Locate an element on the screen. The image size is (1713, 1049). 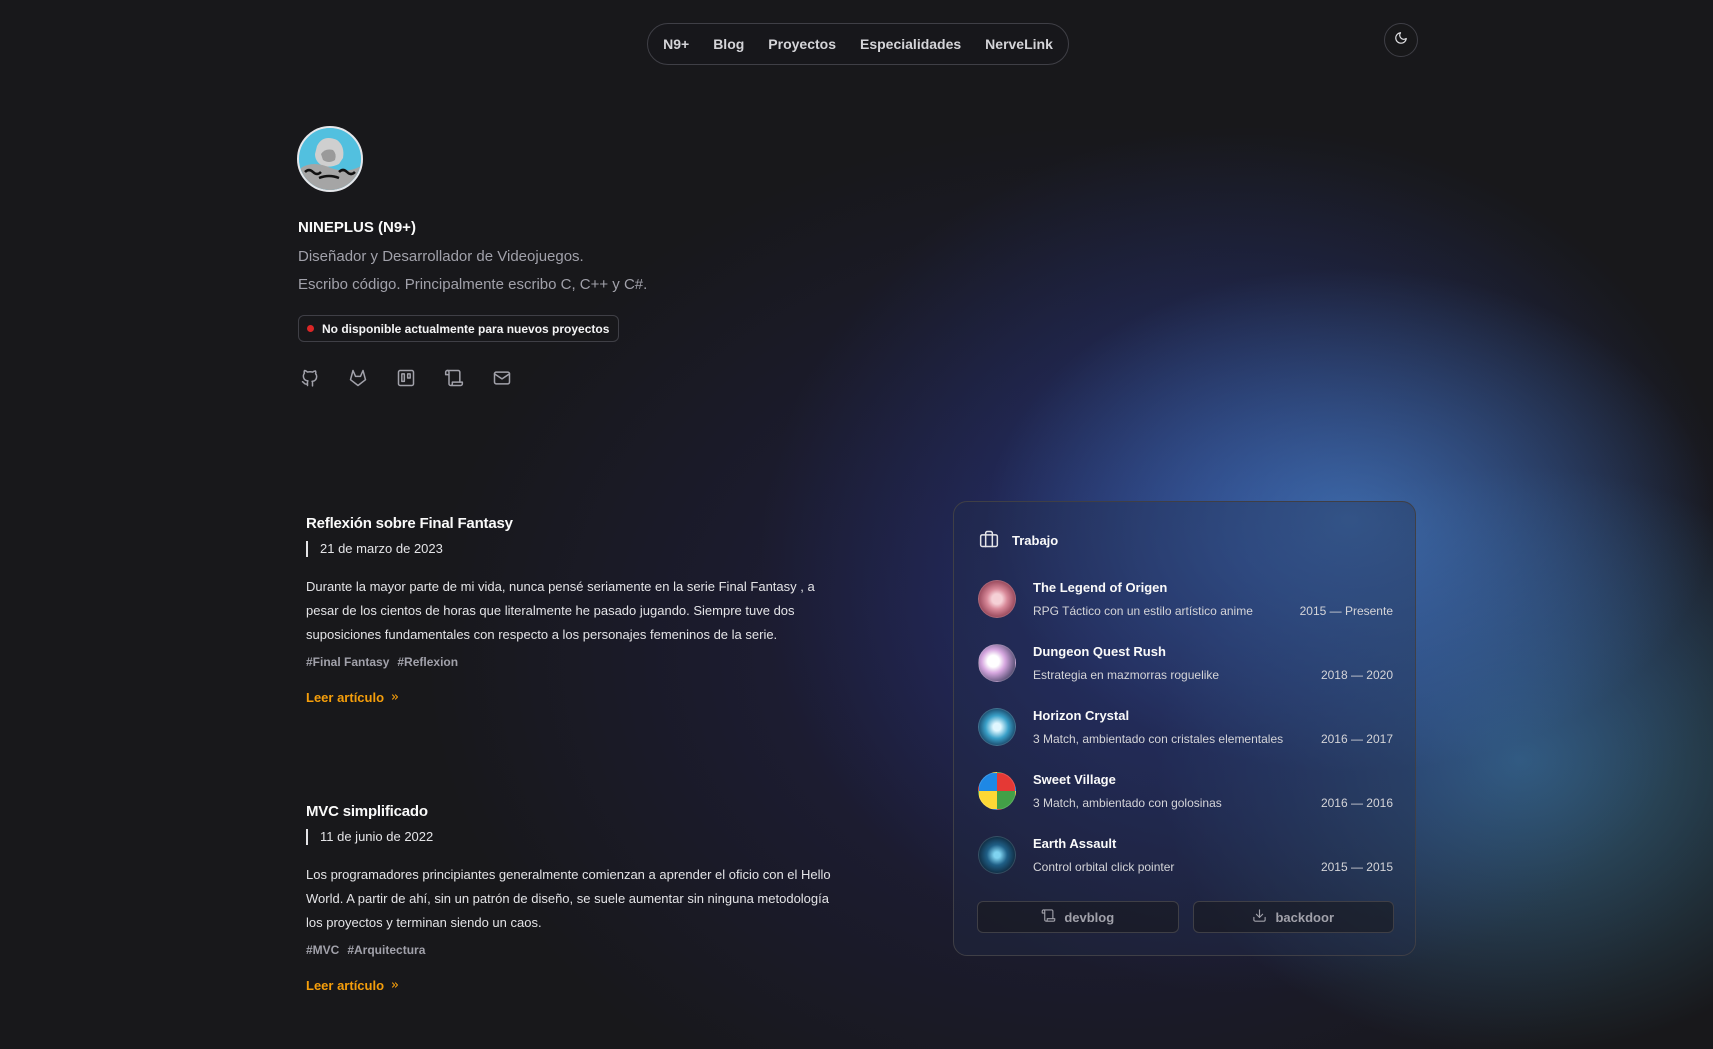
backdoor-label: backdoor is located at coordinates (1304, 917).